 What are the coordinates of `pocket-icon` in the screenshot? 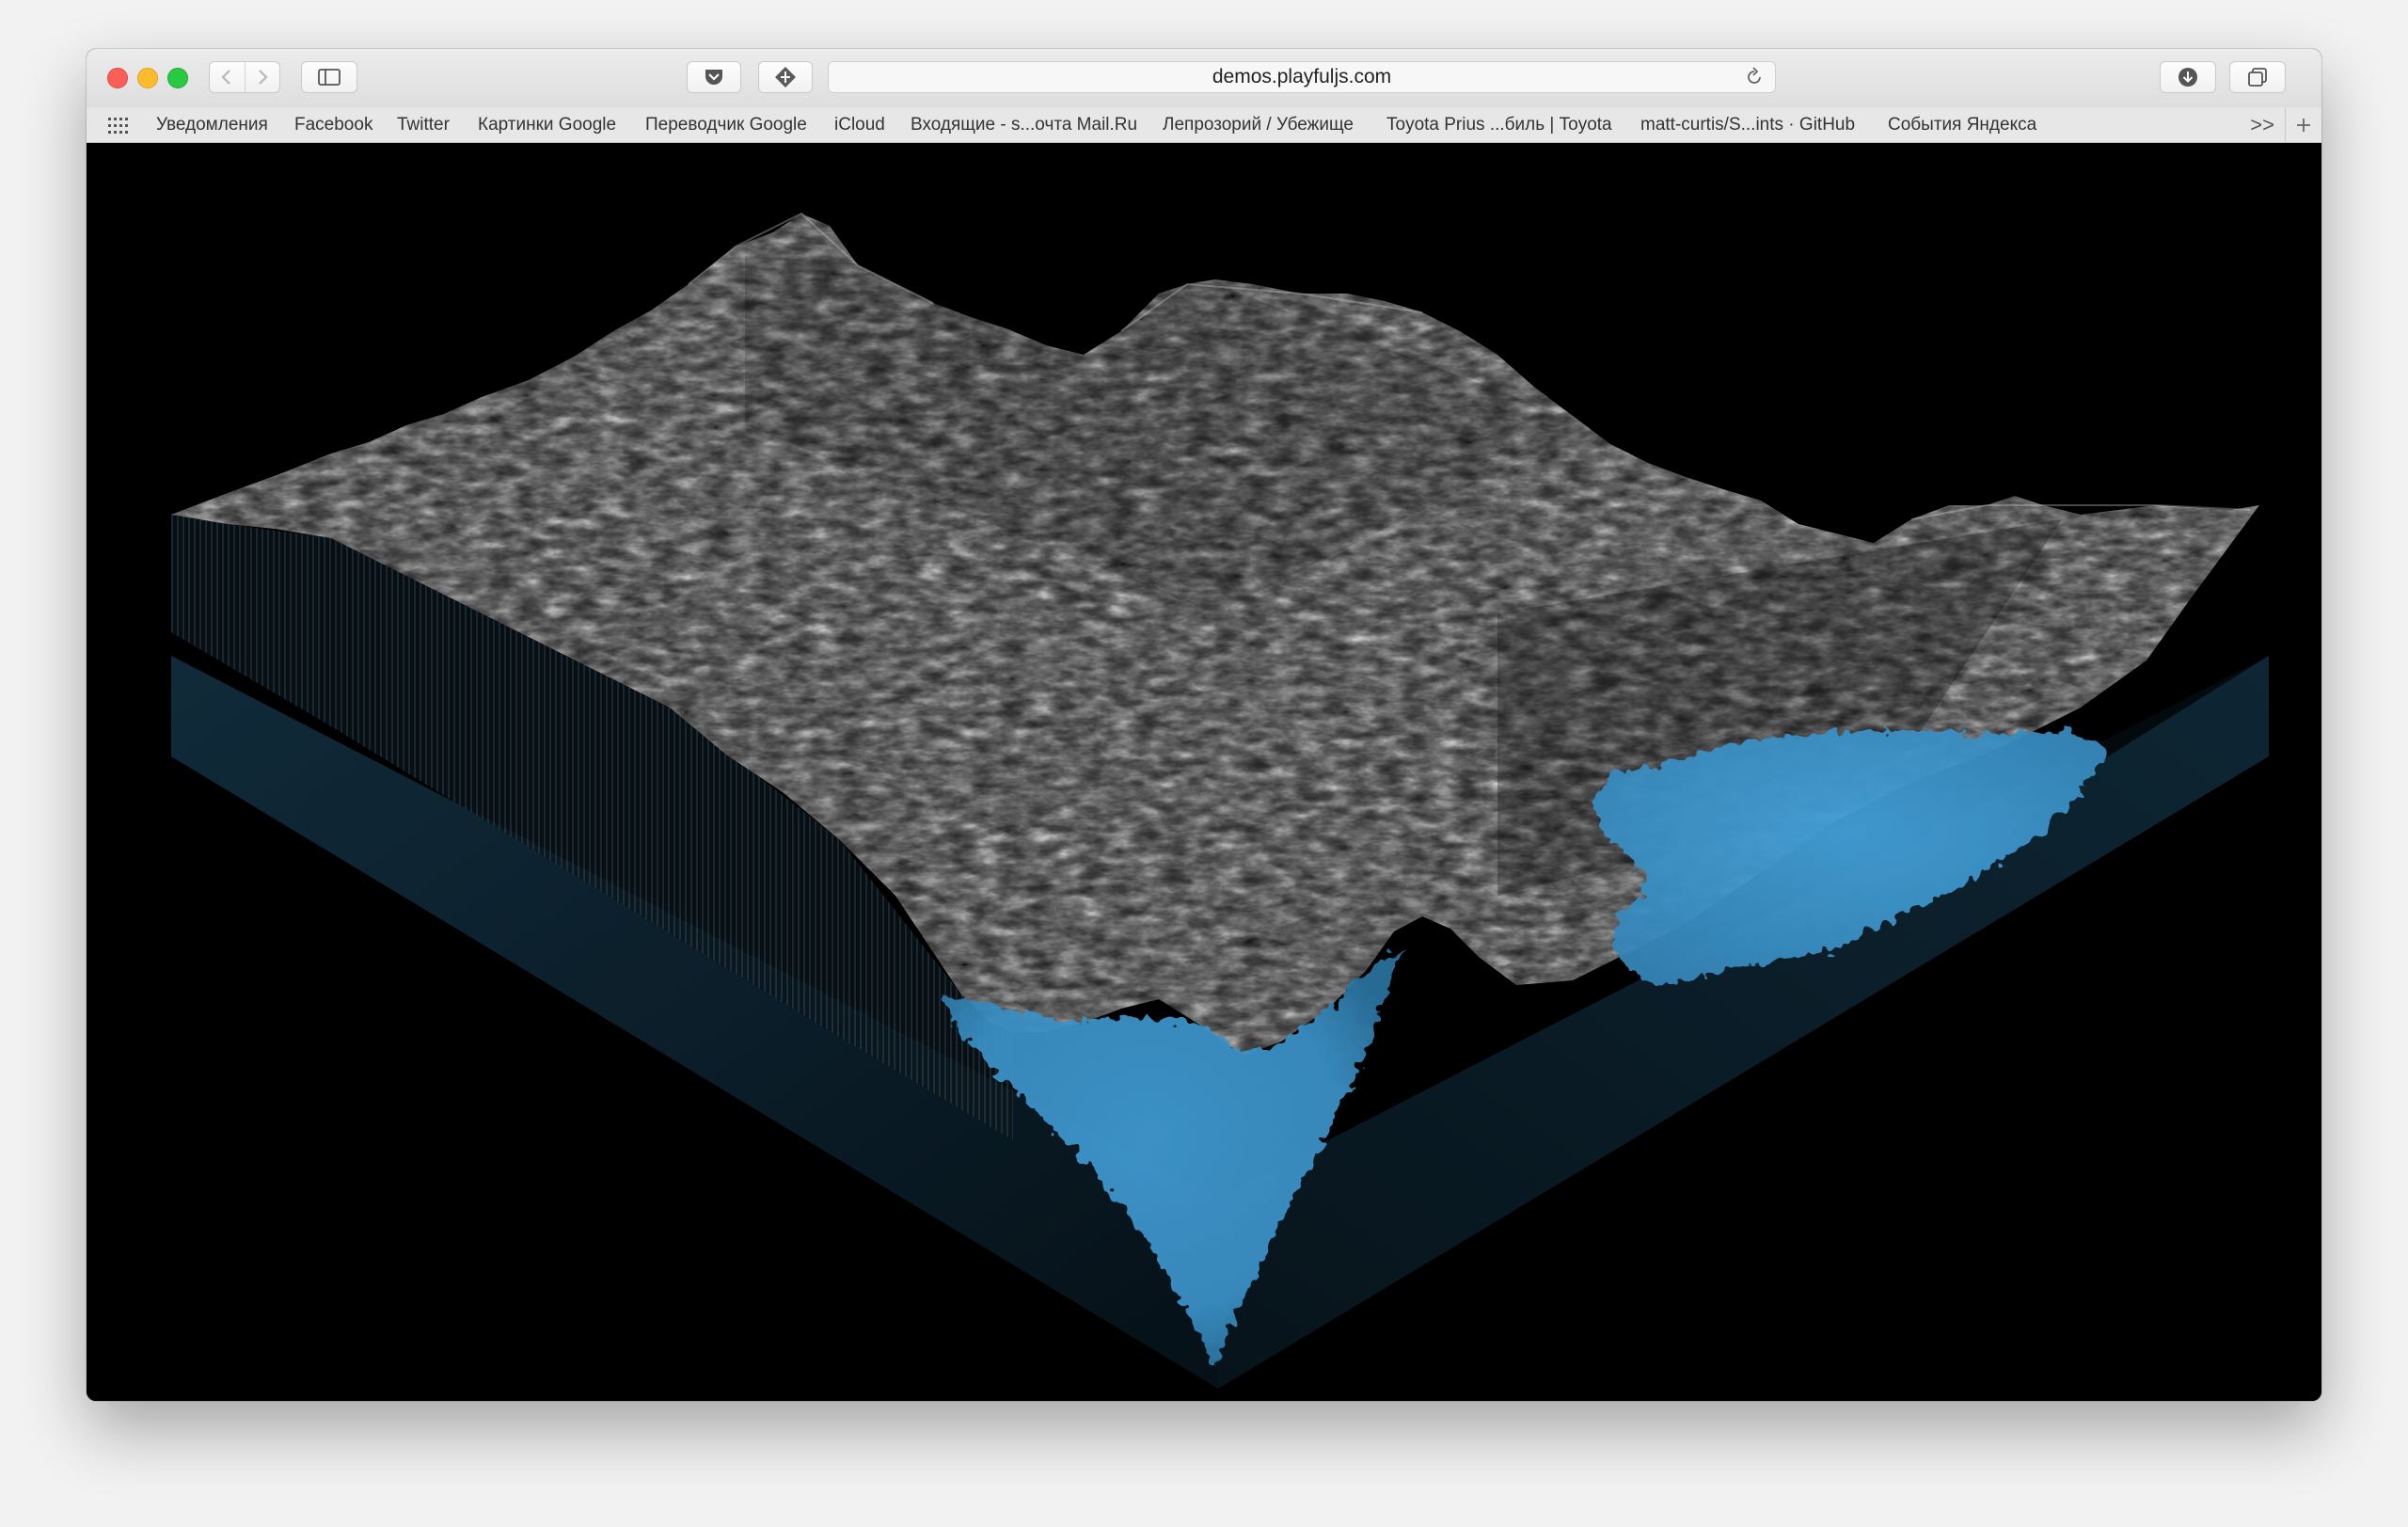 It's located at (714, 77).